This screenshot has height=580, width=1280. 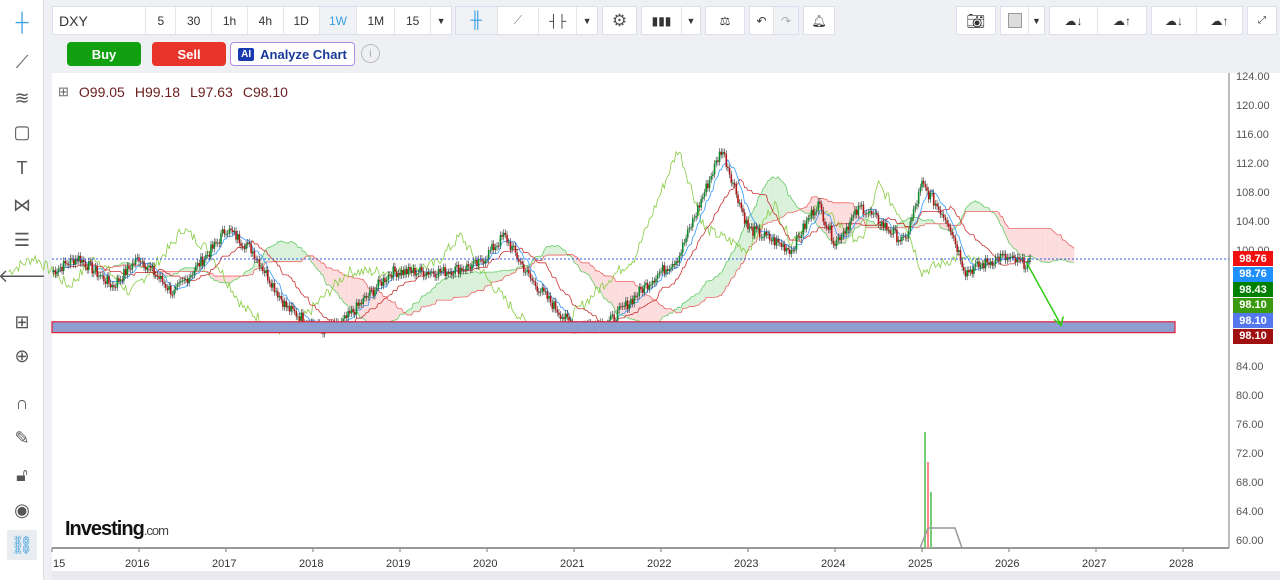 What do you see at coordinates (833, 564) in the screenshot?
I see `x-tick-label: 2024` at bounding box center [833, 564].